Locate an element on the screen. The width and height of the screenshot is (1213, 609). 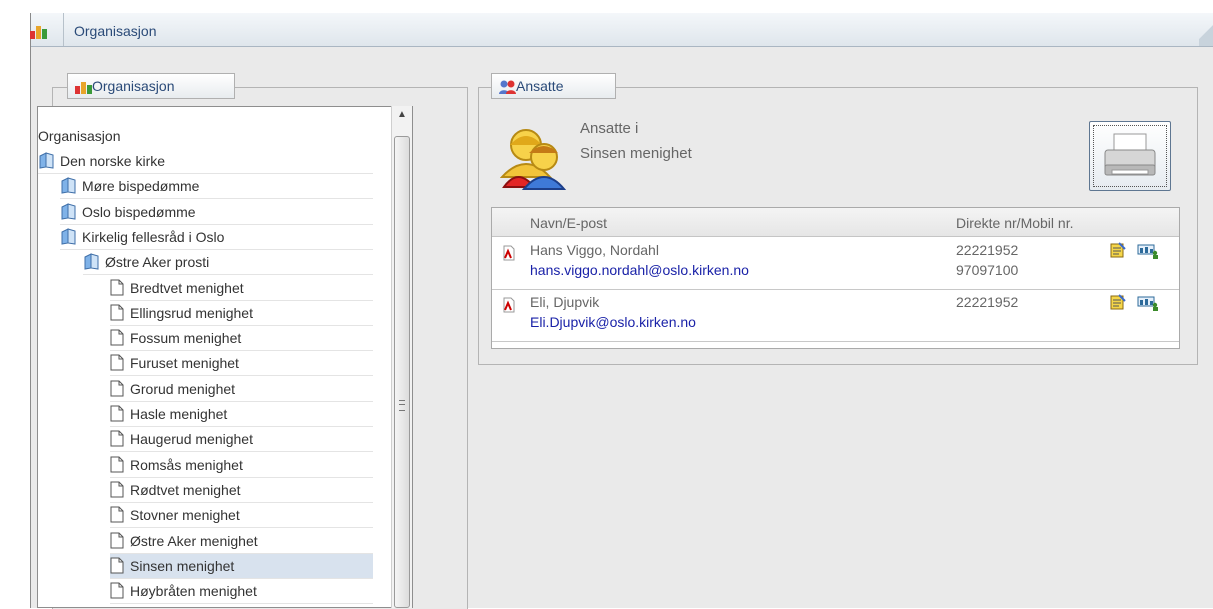
tree-item-label: Grorud menighet is located at coordinates (183, 388).